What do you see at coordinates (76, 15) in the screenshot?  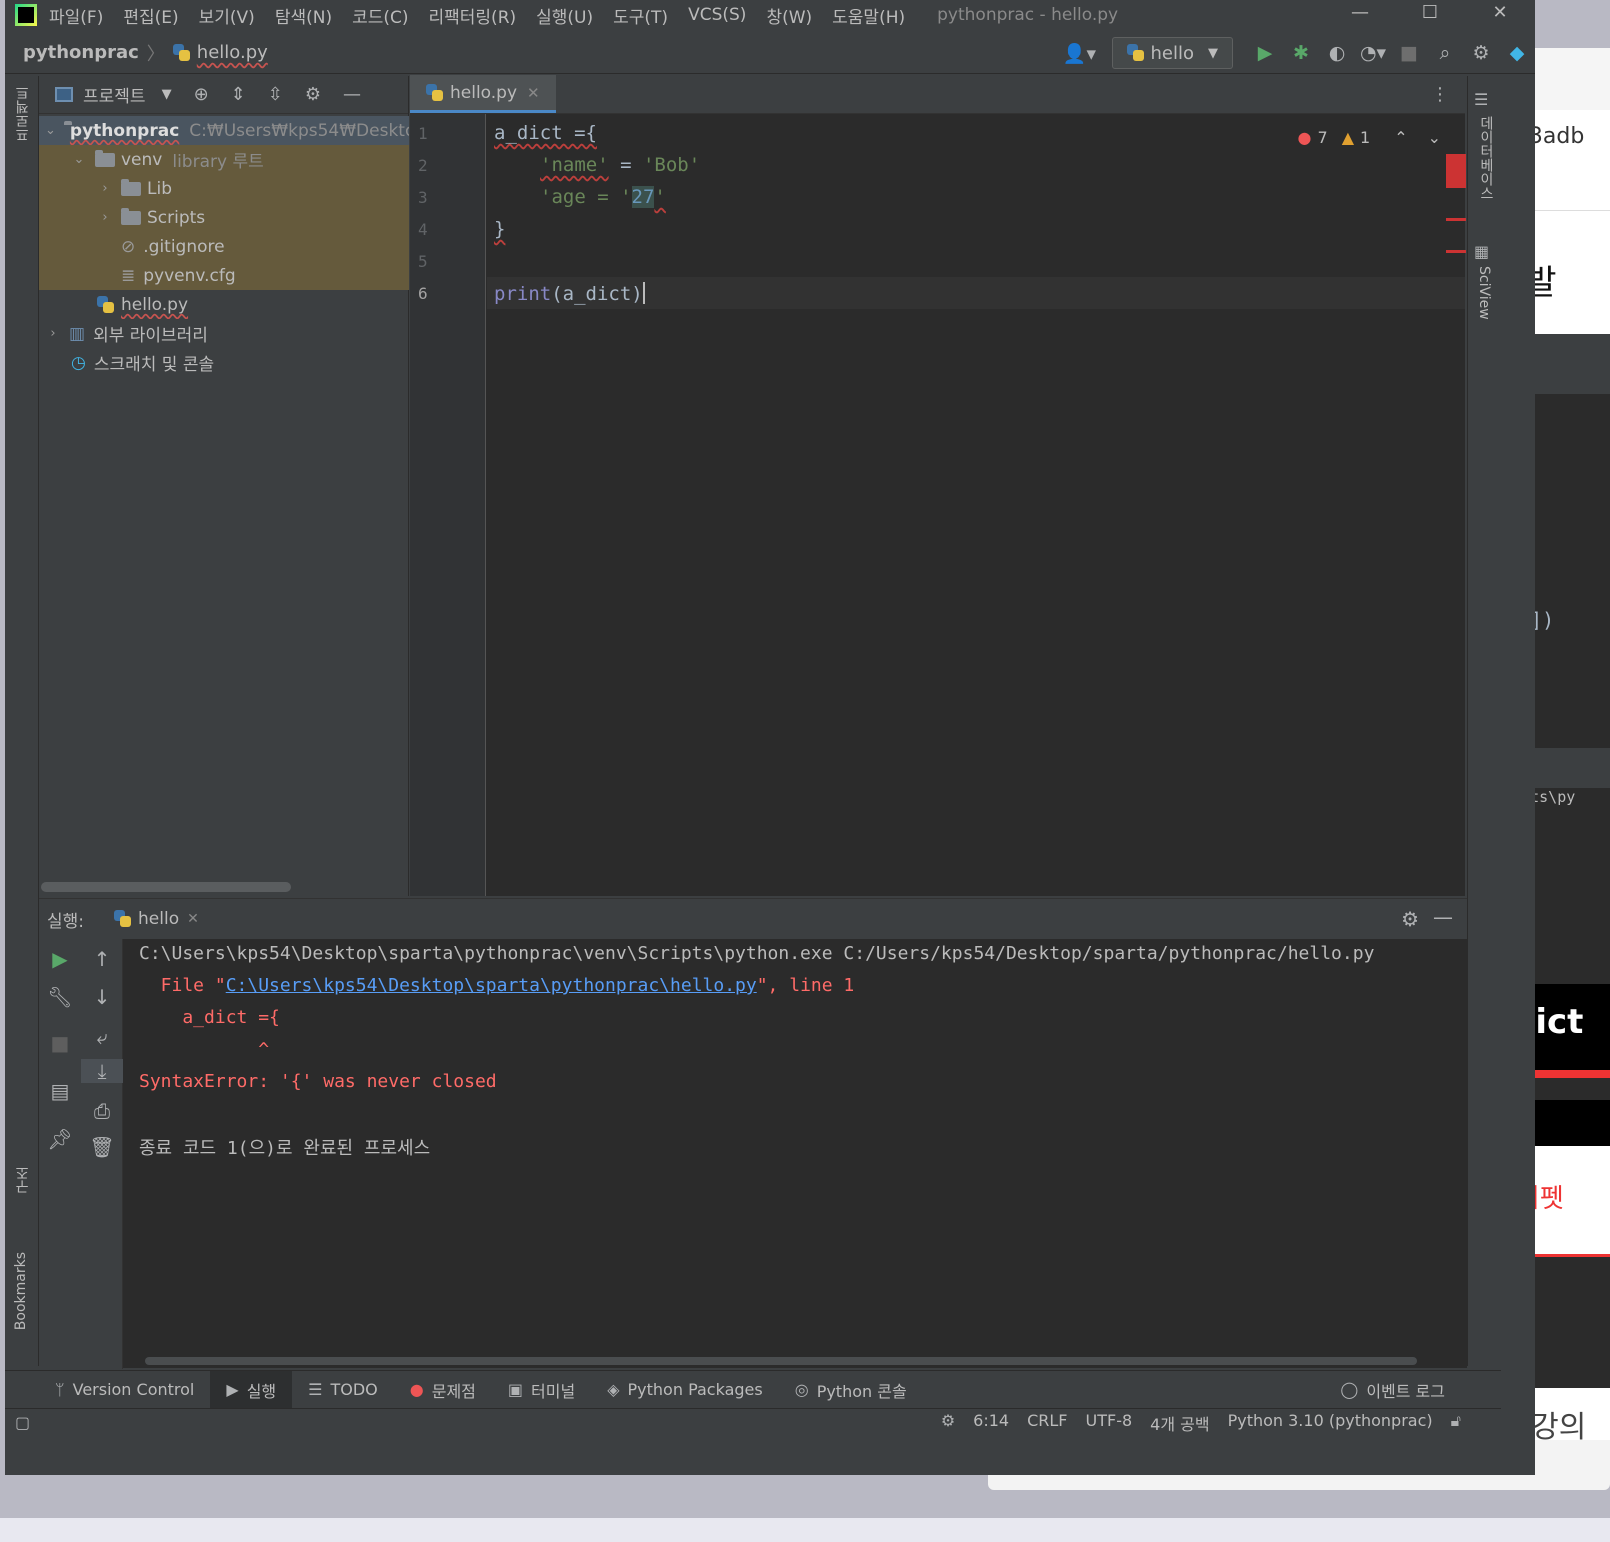 I see `menu-file: 파일(F)` at bounding box center [76, 15].